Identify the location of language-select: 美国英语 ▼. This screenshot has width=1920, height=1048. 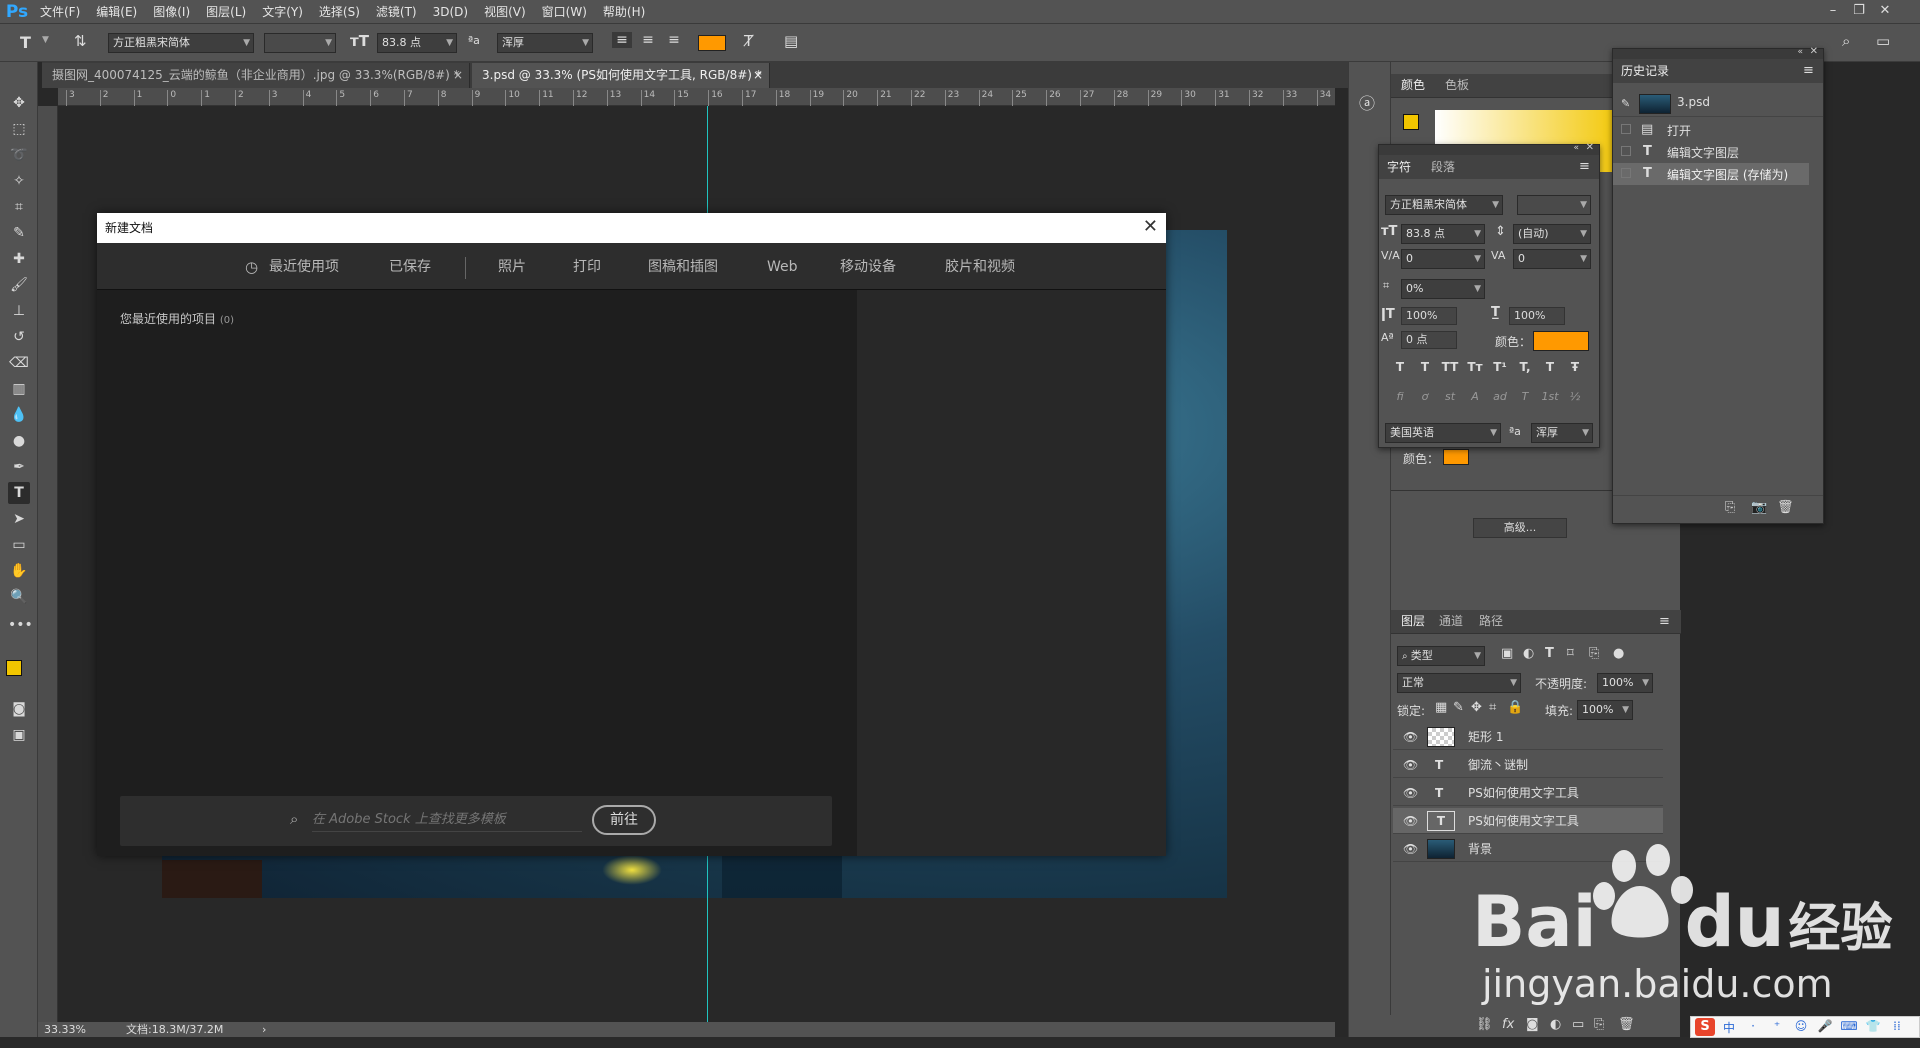
(1443, 433).